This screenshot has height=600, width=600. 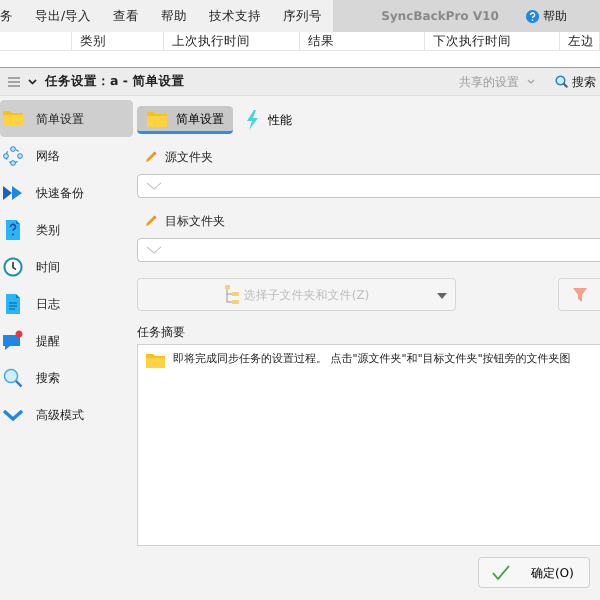 I want to click on sidebar-item: 快速备份, so click(x=66, y=192).